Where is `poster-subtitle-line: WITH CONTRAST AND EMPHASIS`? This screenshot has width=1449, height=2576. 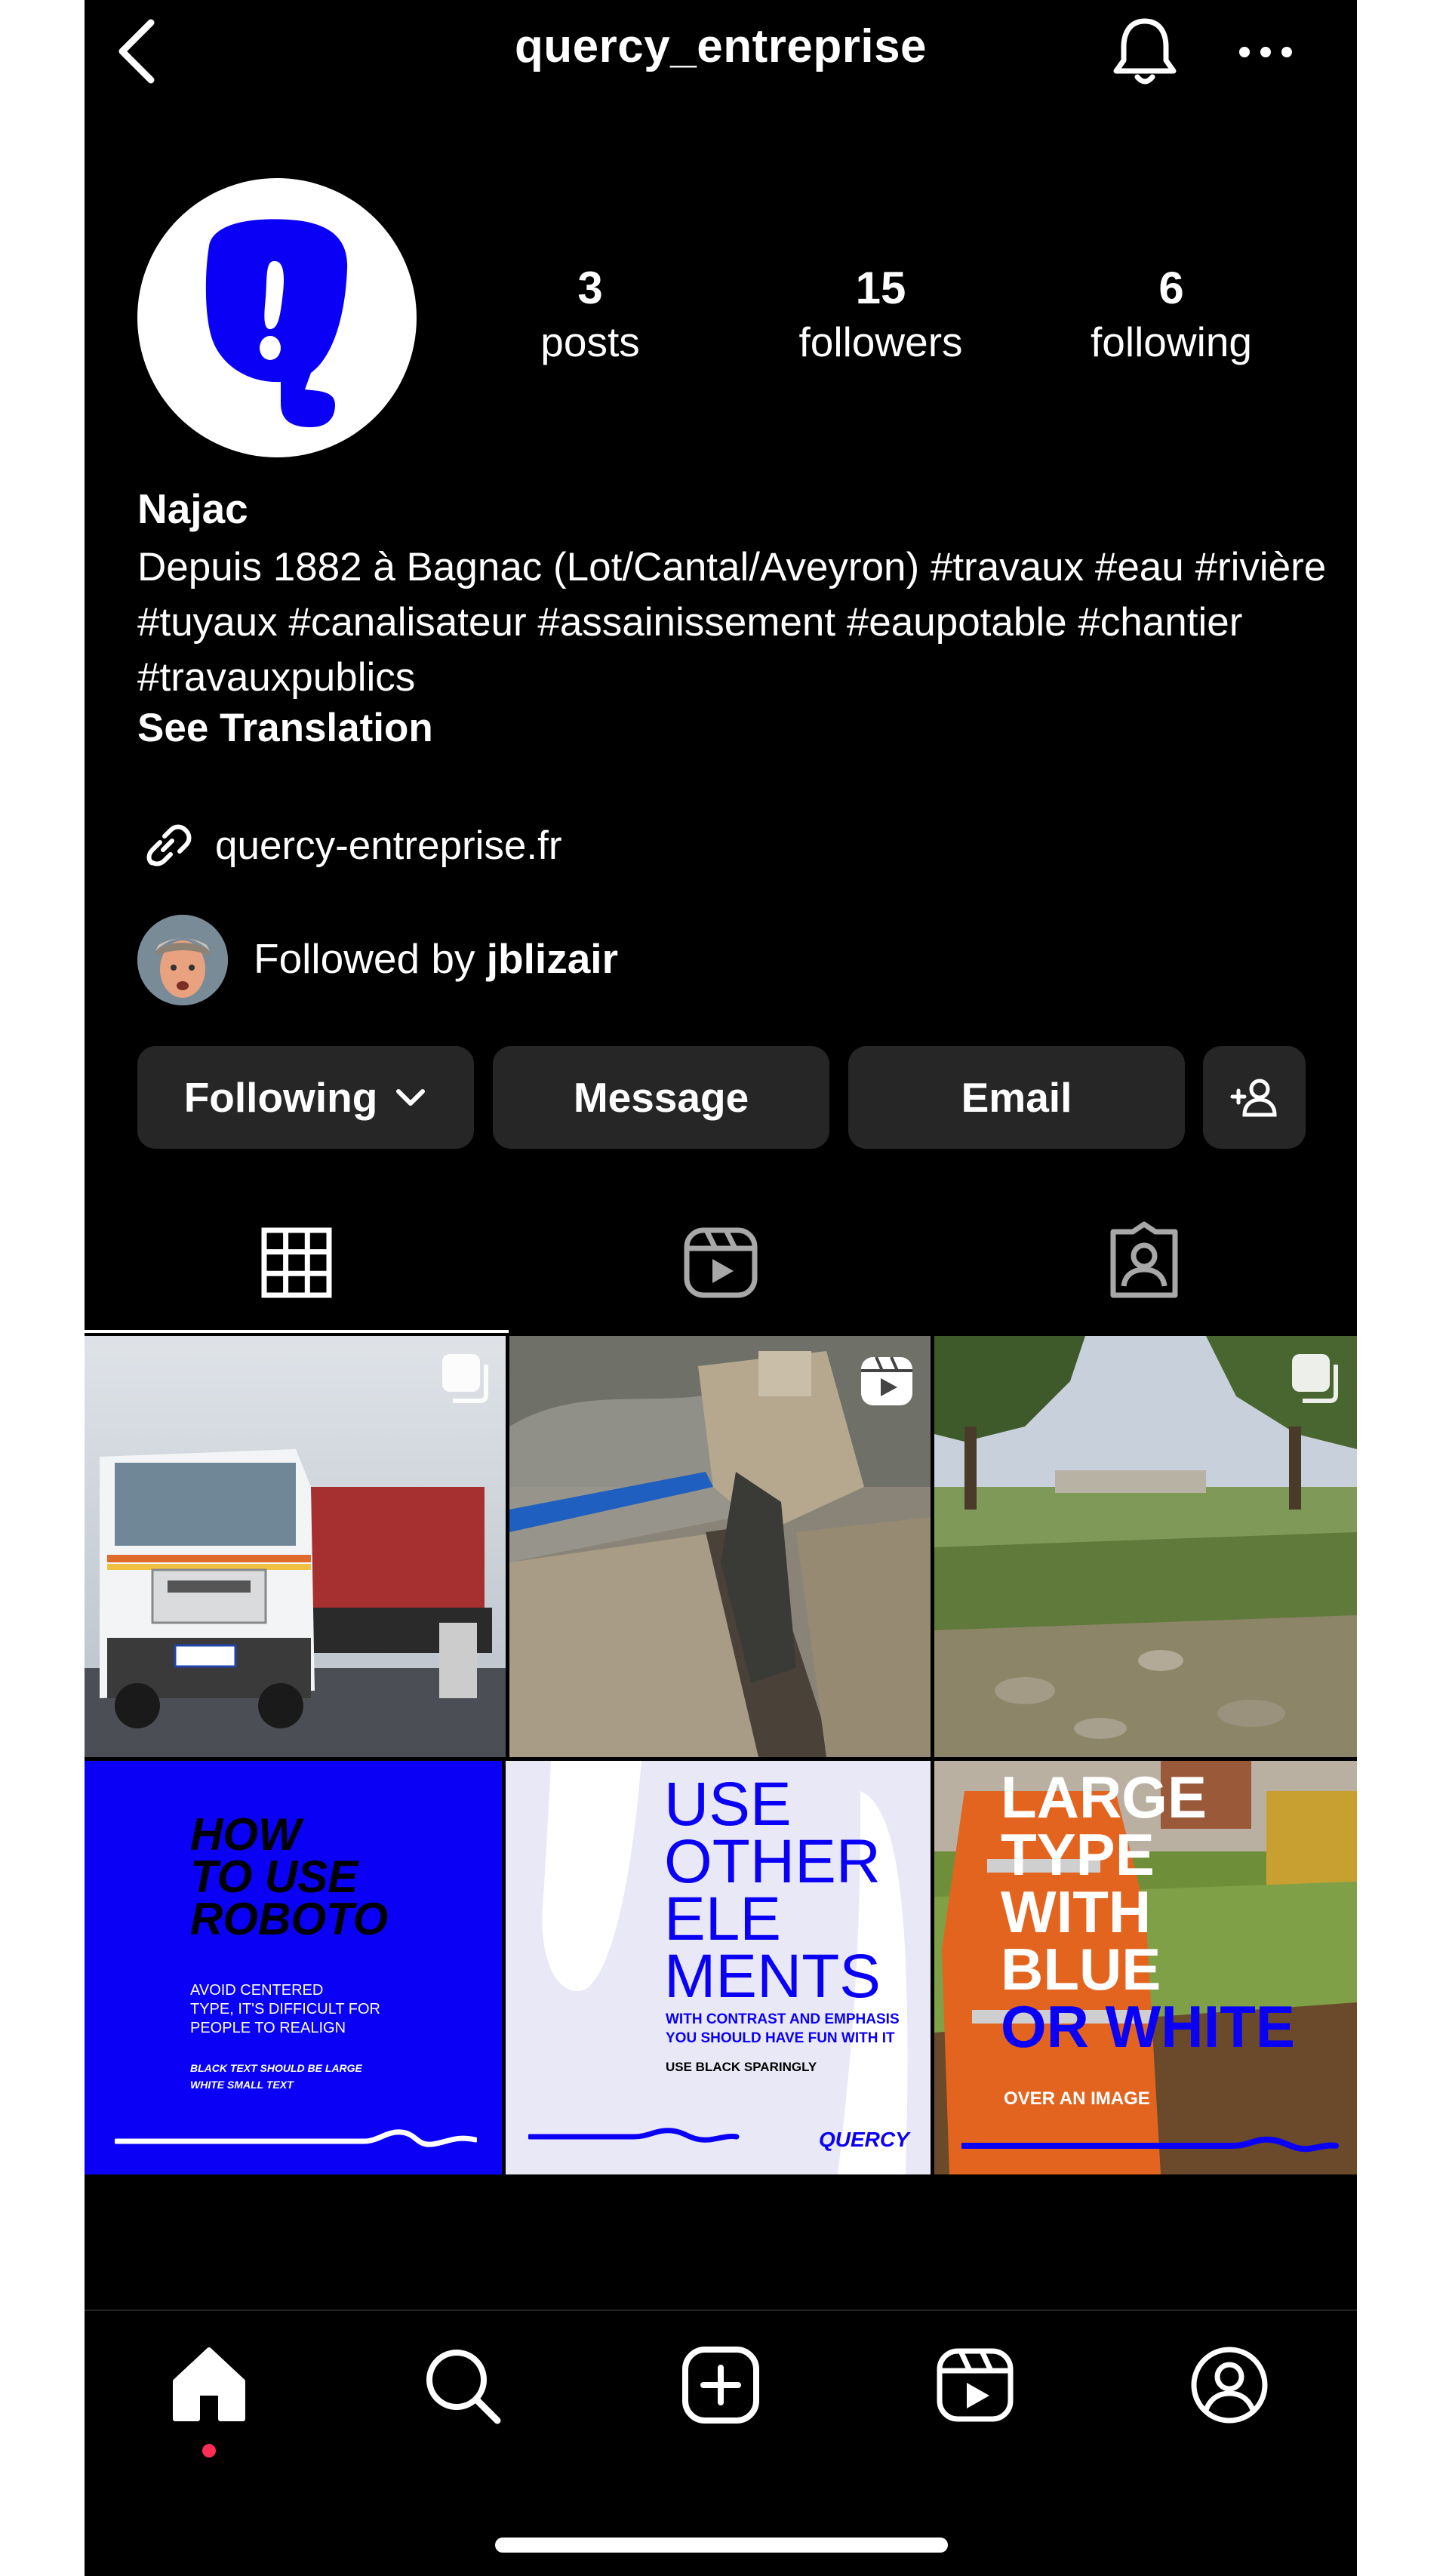 poster-subtitle-line: WITH CONTRAST AND EMPHASIS is located at coordinates (783, 2019).